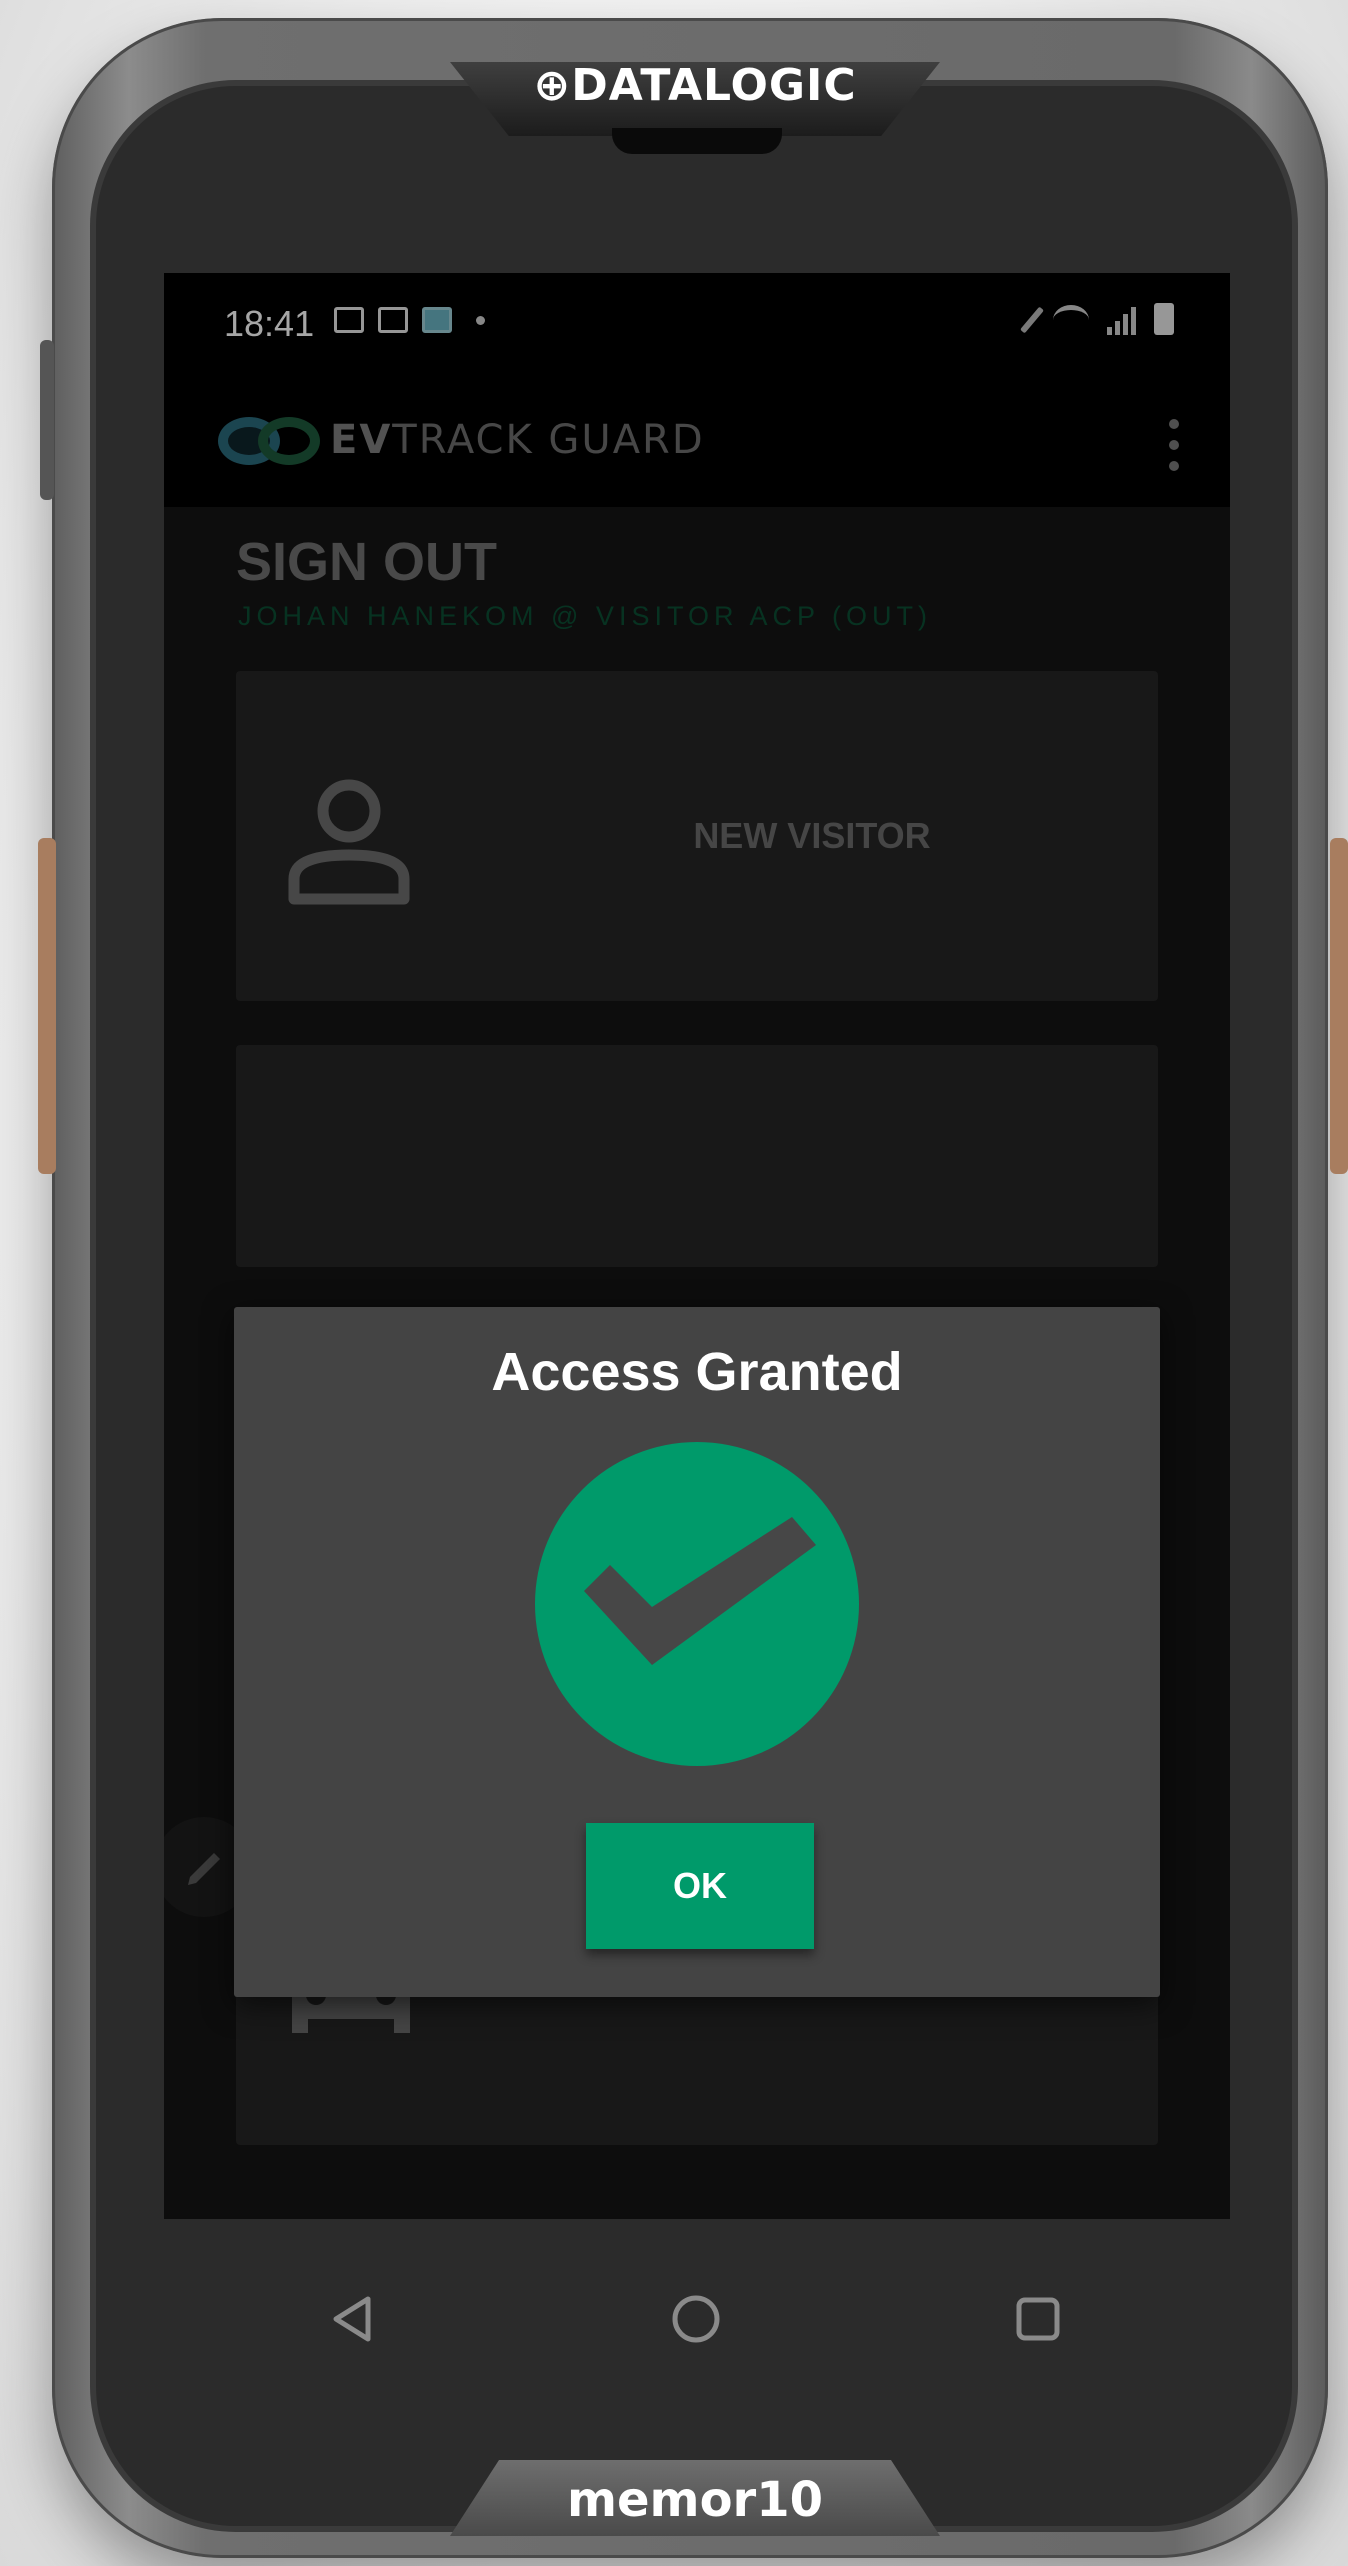 The image size is (1348, 2566). I want to click on ok-button: OK, so click(700, 1886).